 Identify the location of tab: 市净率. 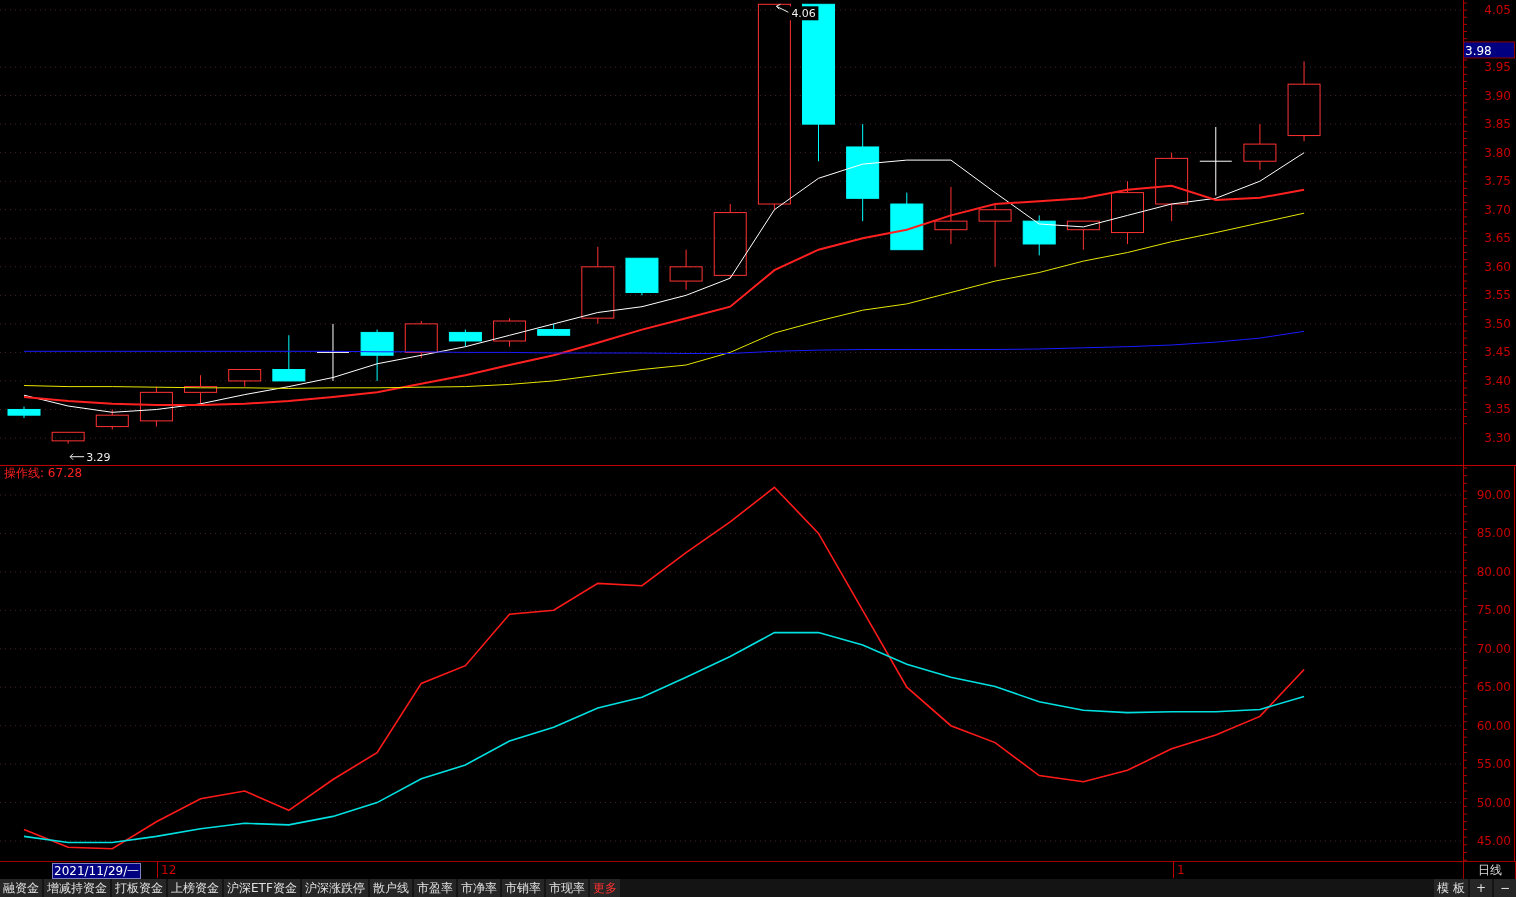
(478, 888).